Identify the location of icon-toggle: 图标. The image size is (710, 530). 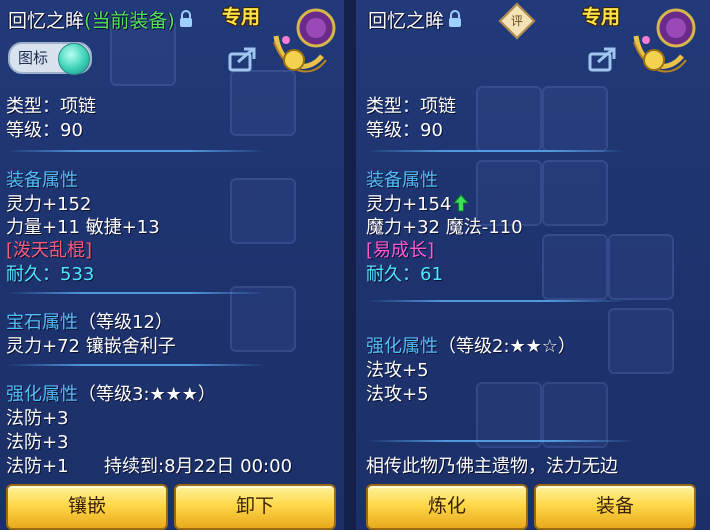
(50, 58).